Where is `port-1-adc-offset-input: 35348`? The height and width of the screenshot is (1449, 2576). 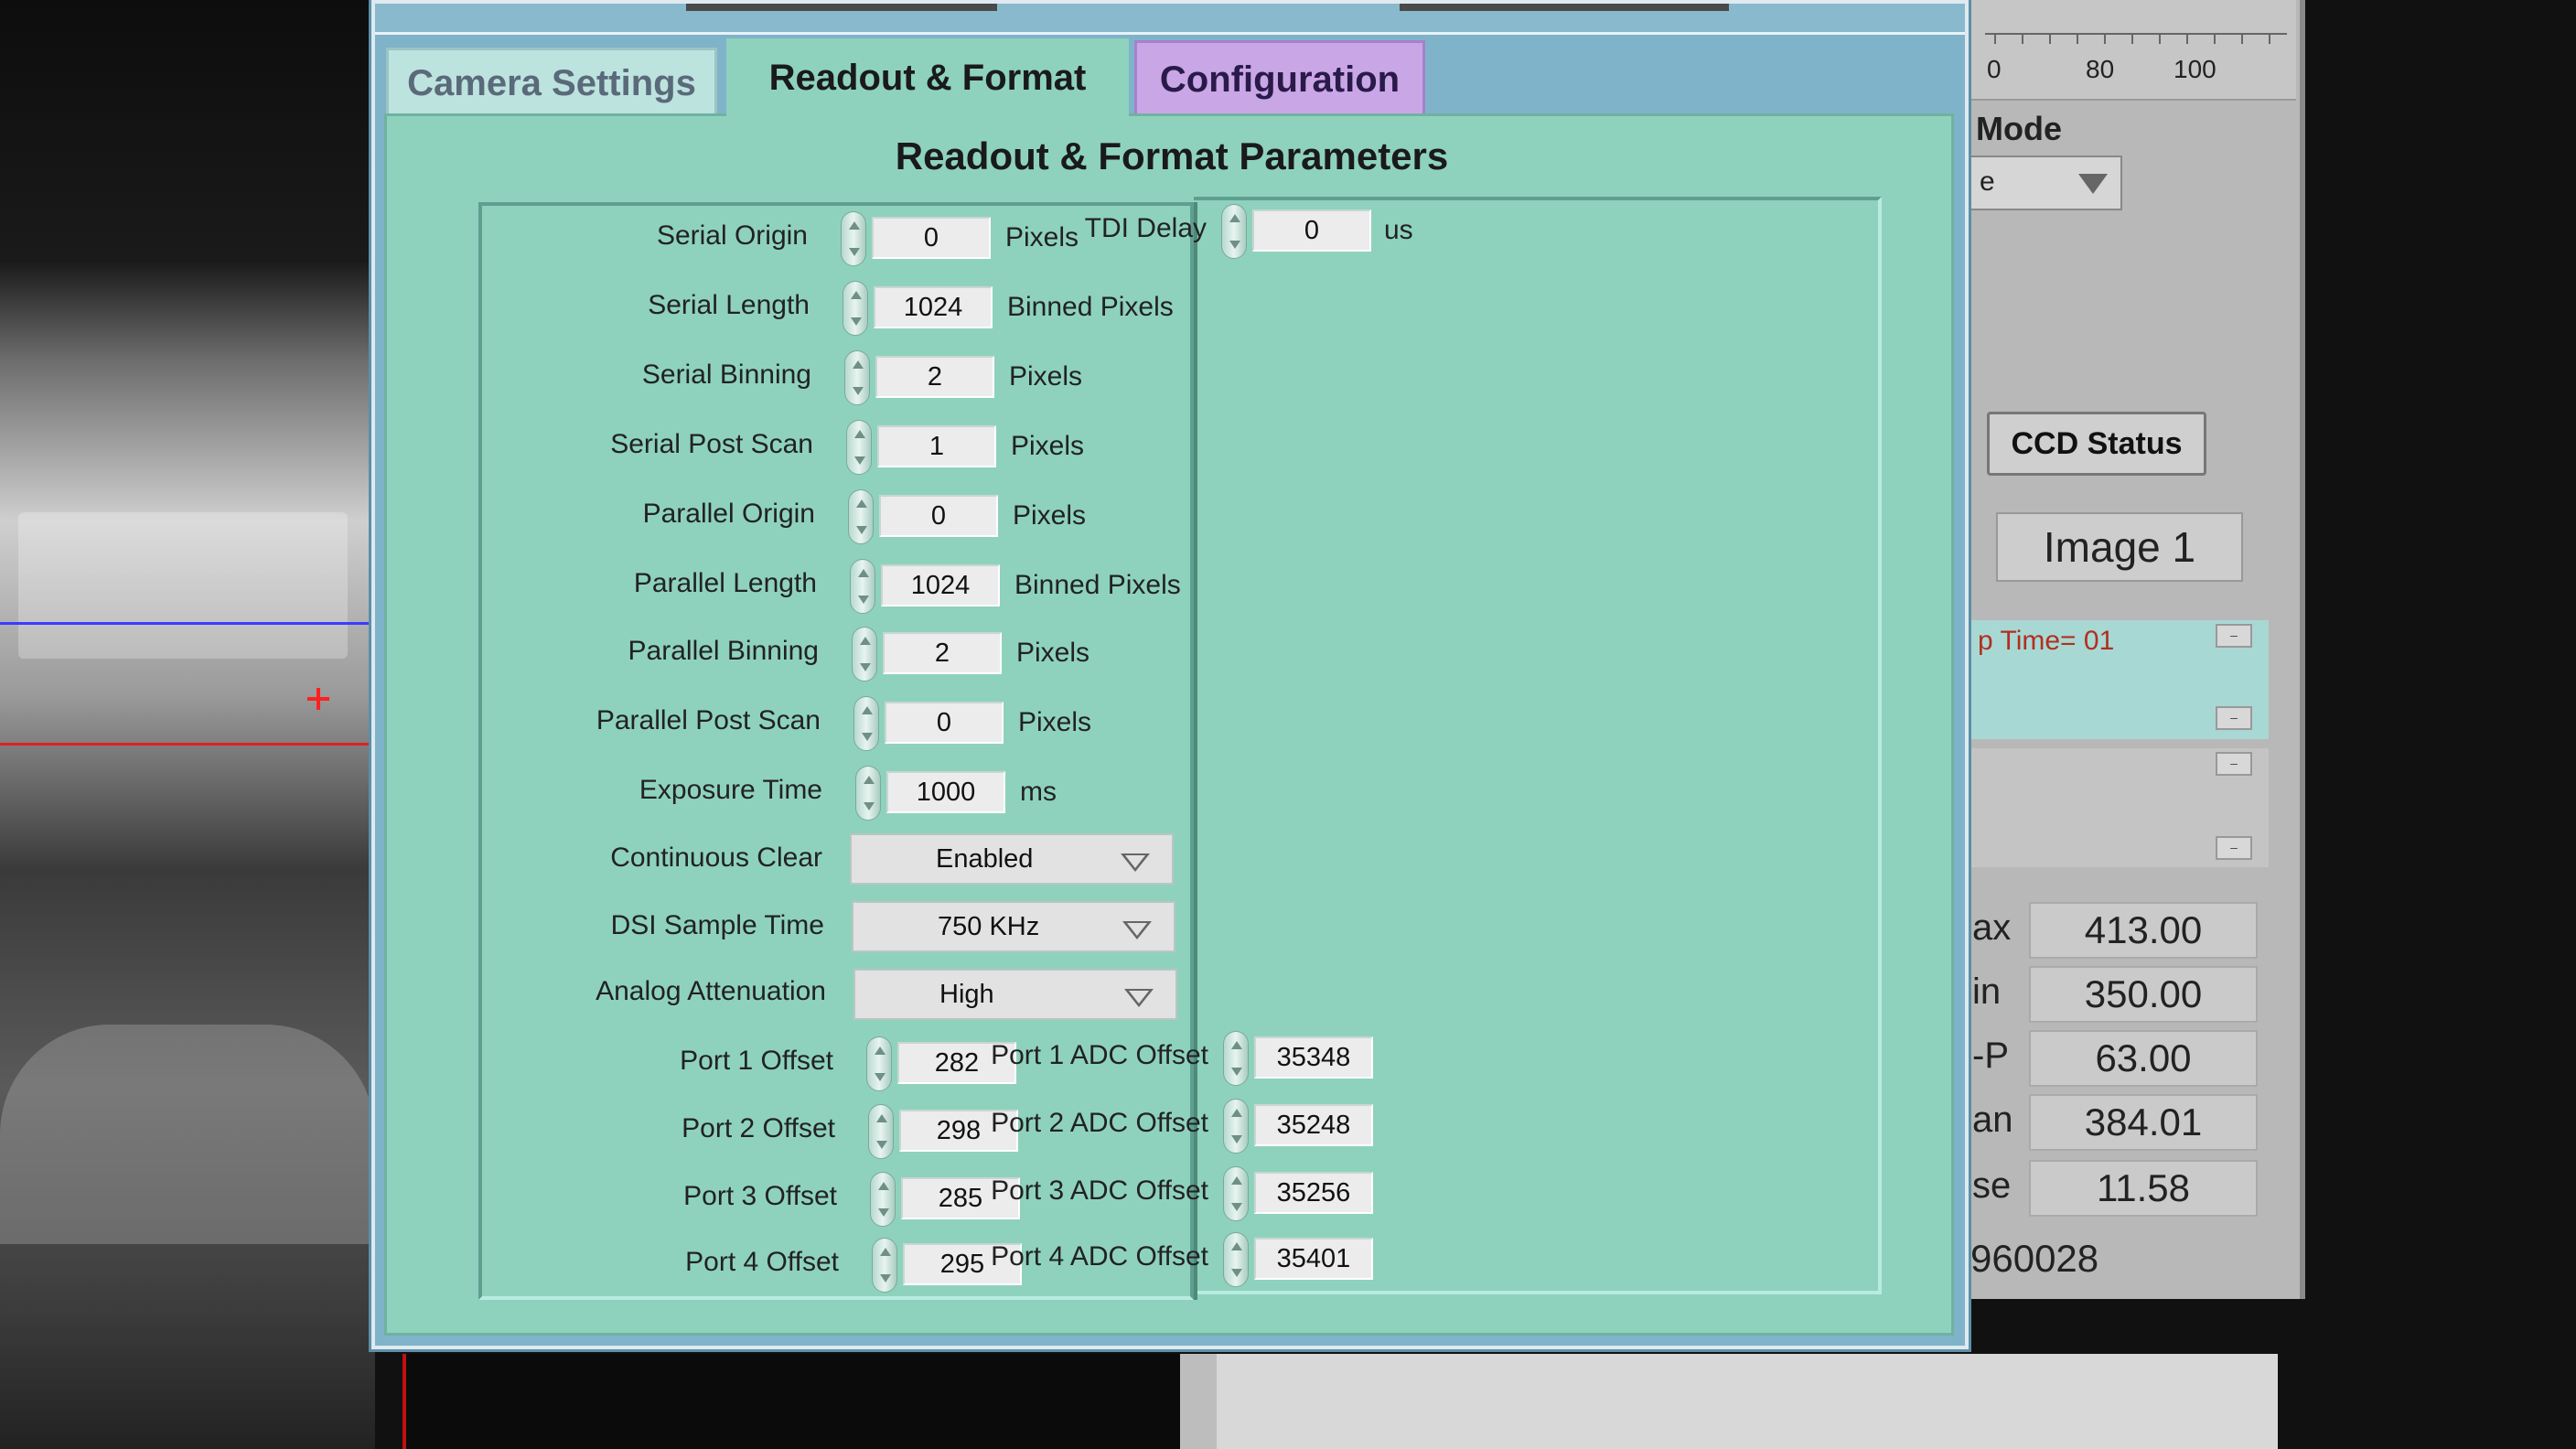 port-1-adc-offset-input: 35348 is located at coordinates (1314, 1057).